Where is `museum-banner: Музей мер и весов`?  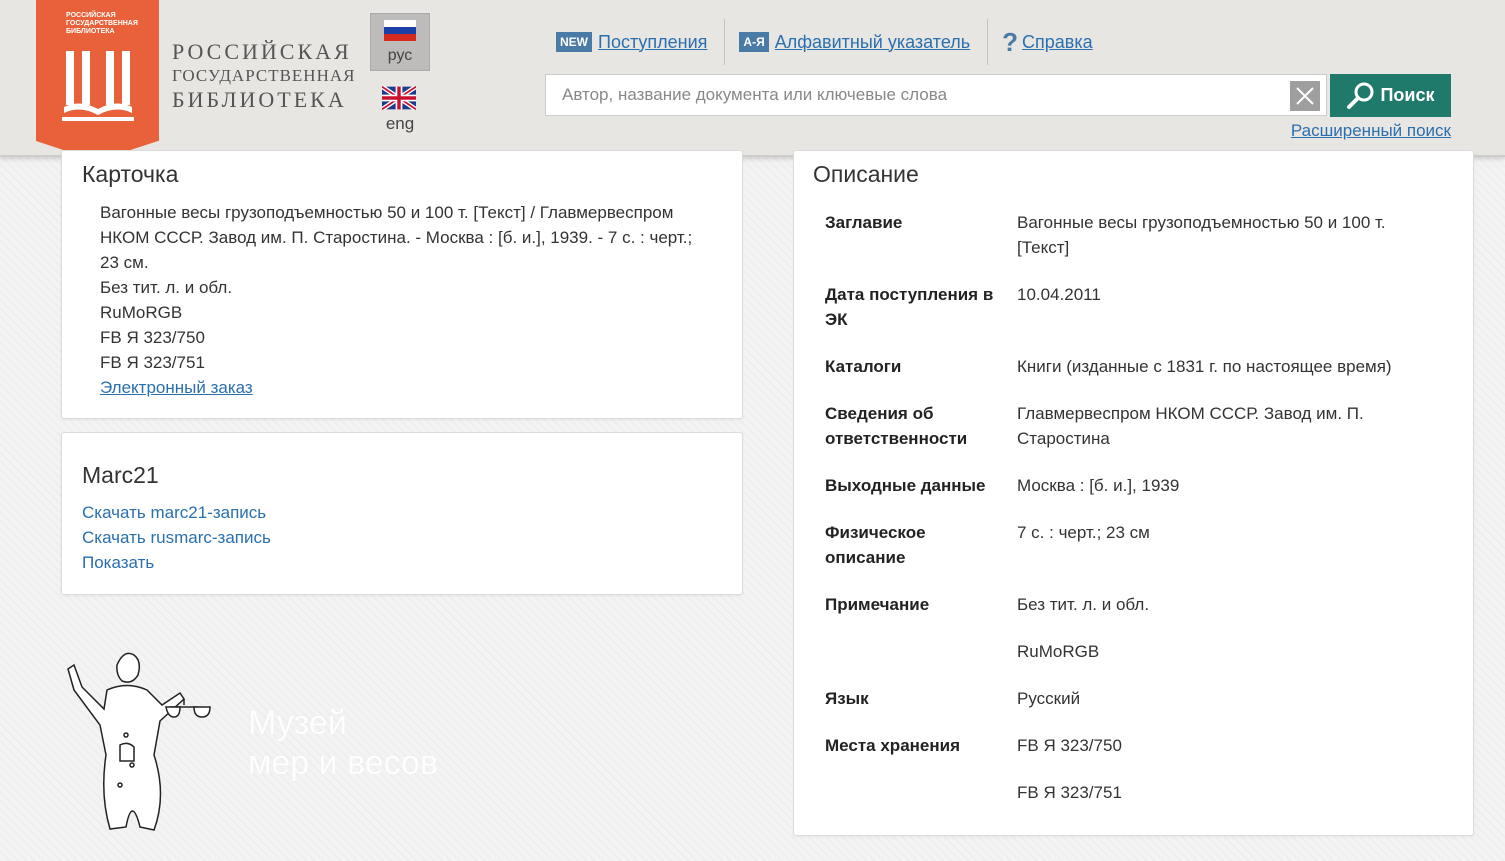 museum-banner: Музей мер и весов is located at coordinates (272, 740).